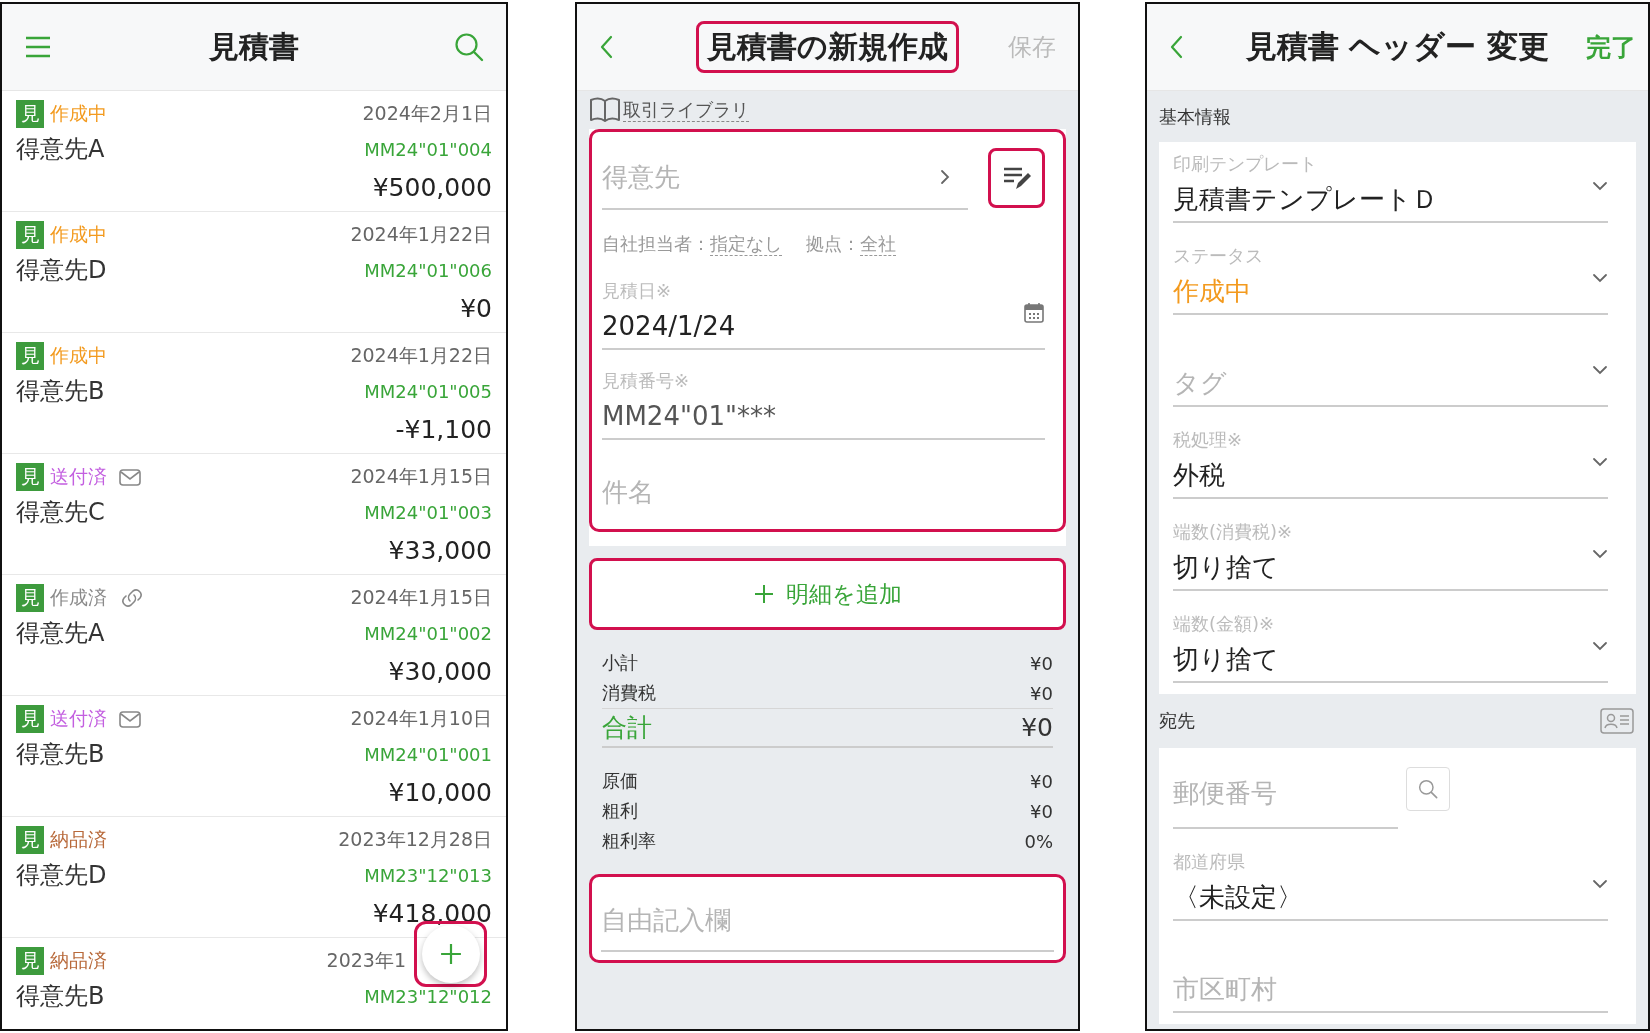 This screenshot has height=1033, width=1650. Describe the element at coordinates (1195, 116) in the screenshot. I see `section-title: 基本情報` at that location.